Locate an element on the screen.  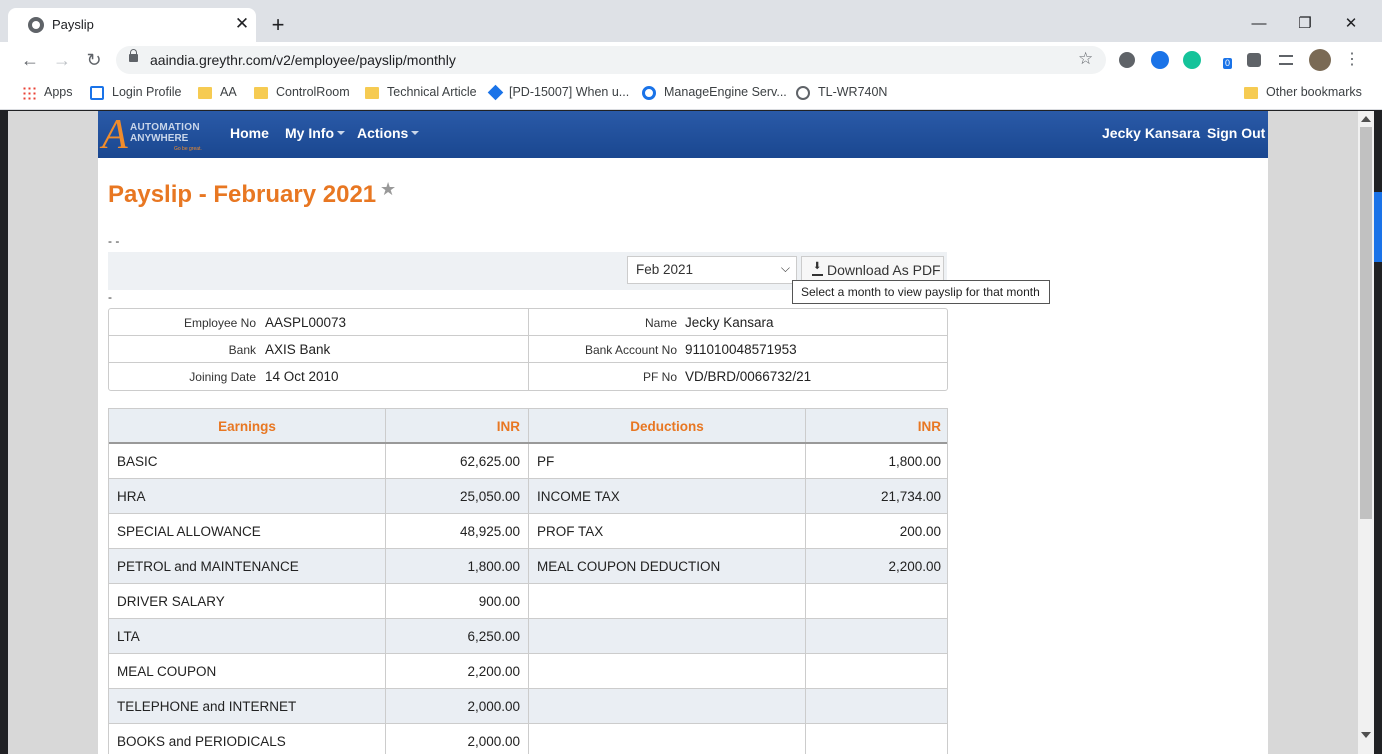
lock-icon is located at coordinates (133, 55).